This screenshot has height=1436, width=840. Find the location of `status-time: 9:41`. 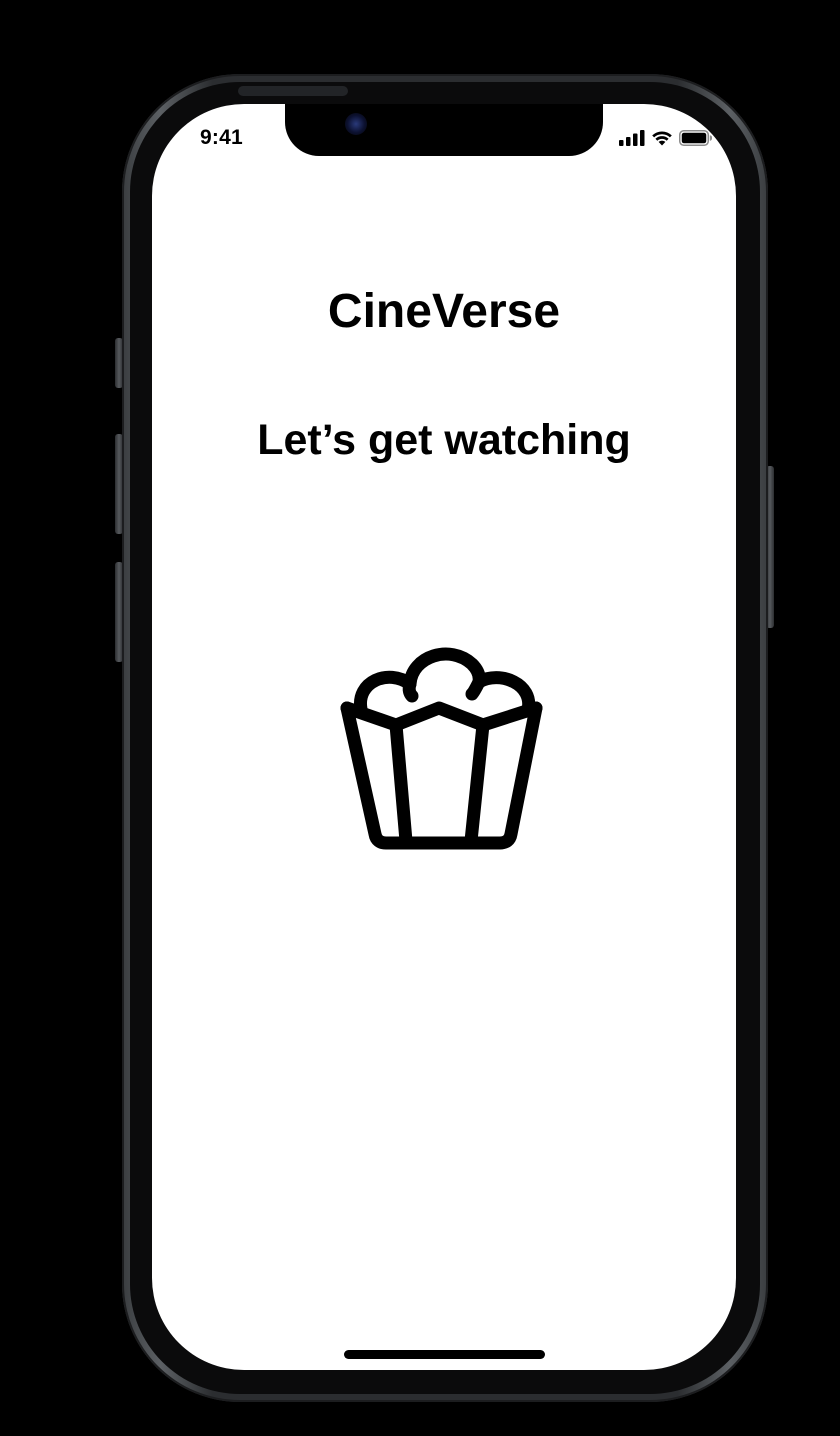

status-time: 9:41 is located at coordinates (221, 137).